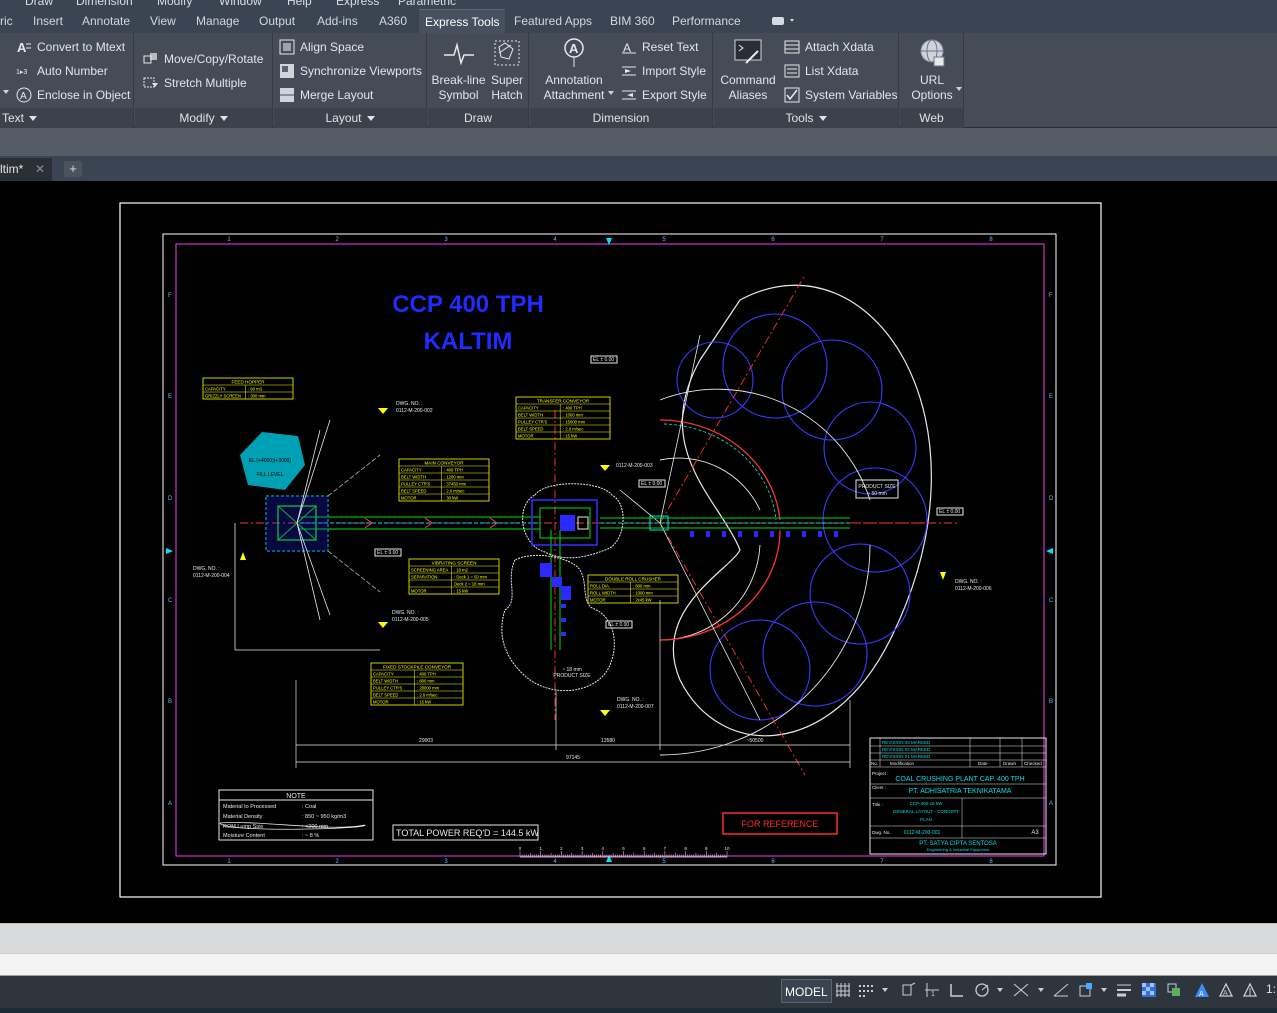 The image size is (1277, 1013). I want to click on file-tab: ltim* ✕, so click(26, 169).